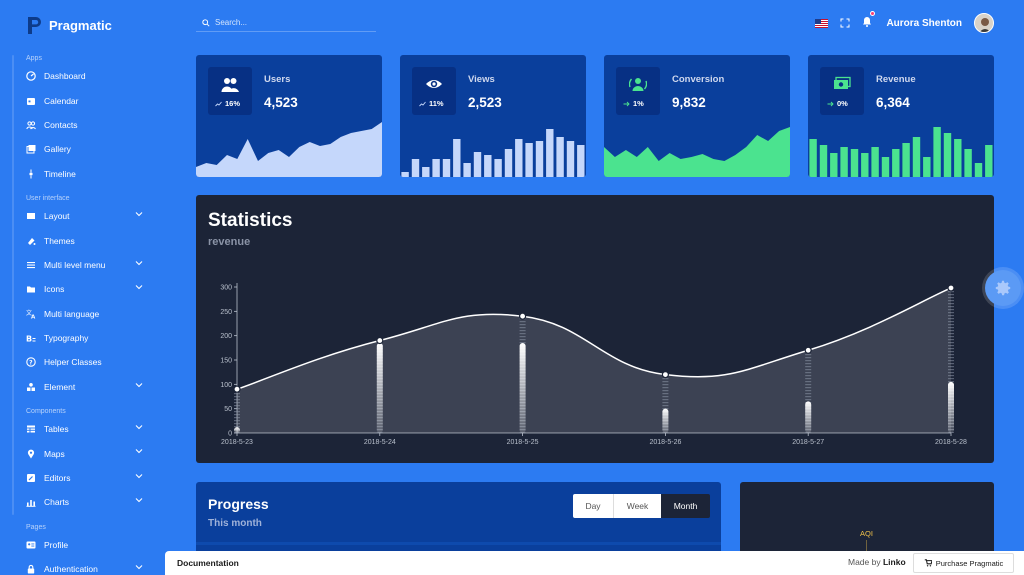  Describe the element at coordinates (637, 506) in the screenshot. I see `tab-week: Week` at that location.